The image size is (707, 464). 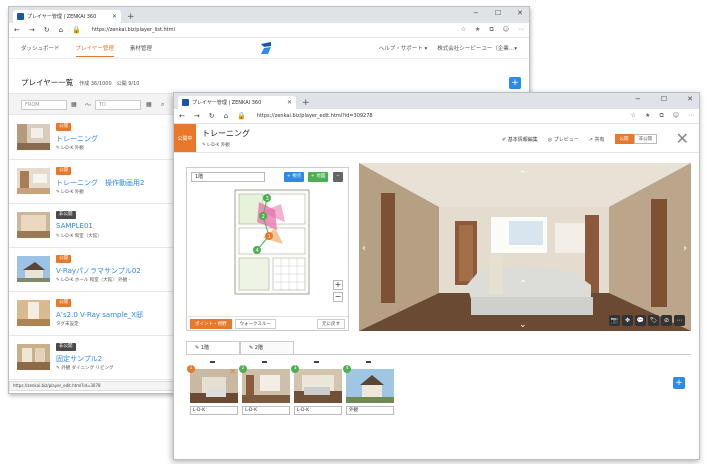 I want to click on help-support-menu: ヘルプ・サポート ▾, so click(x=403, y=48).